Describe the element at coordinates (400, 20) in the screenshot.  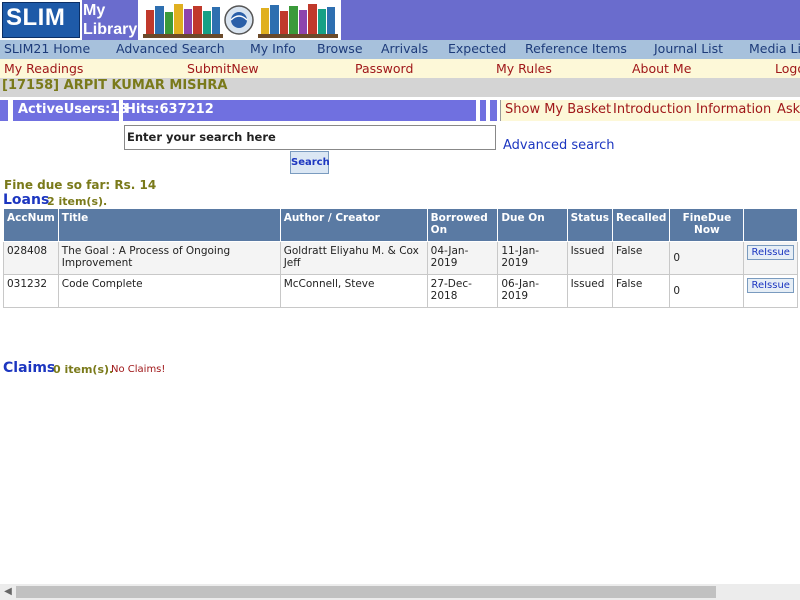
I see `app-header: SLIM My Library` at that location.